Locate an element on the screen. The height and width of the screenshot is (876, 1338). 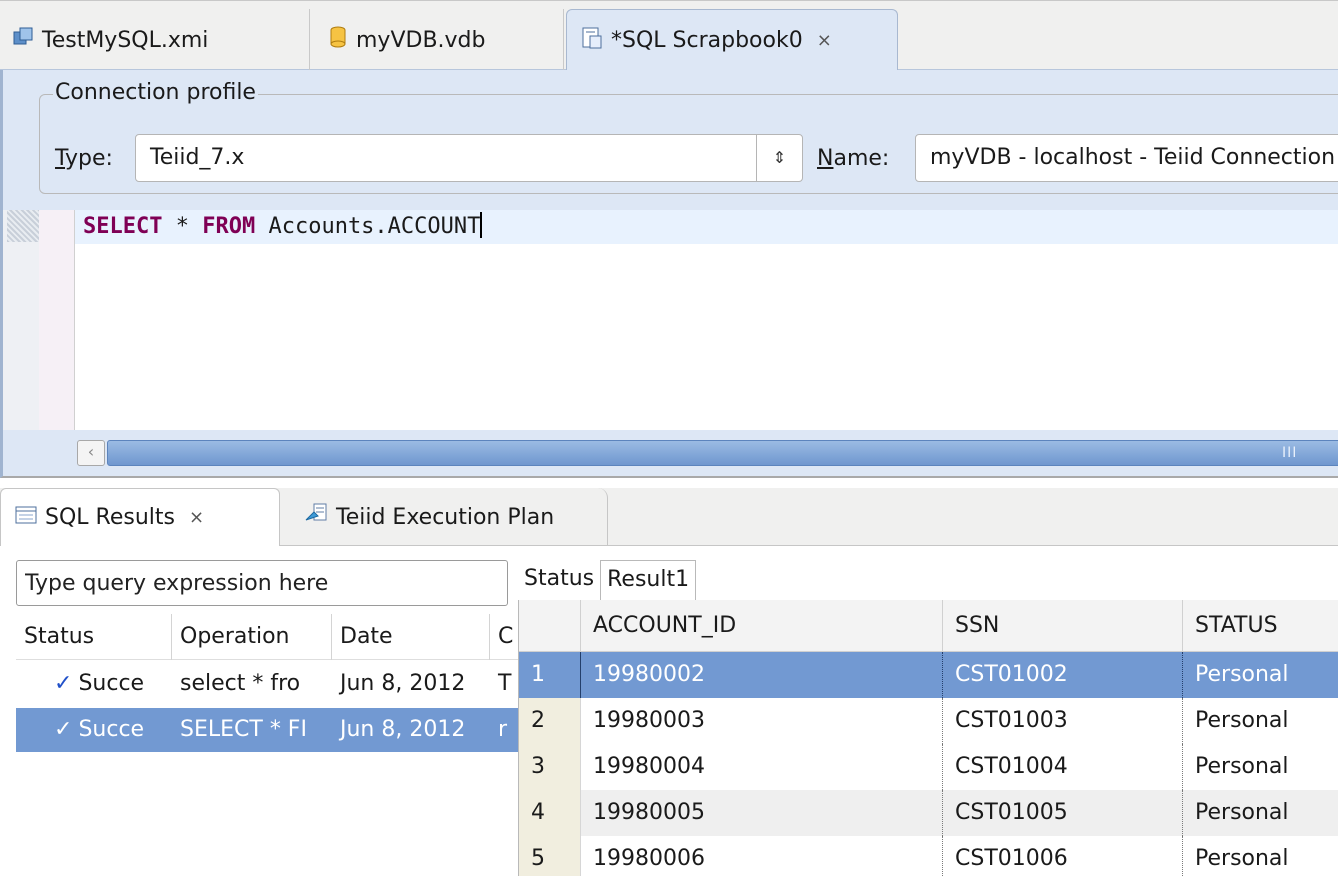
row-number: 1 is located at coordinates (550, 675).